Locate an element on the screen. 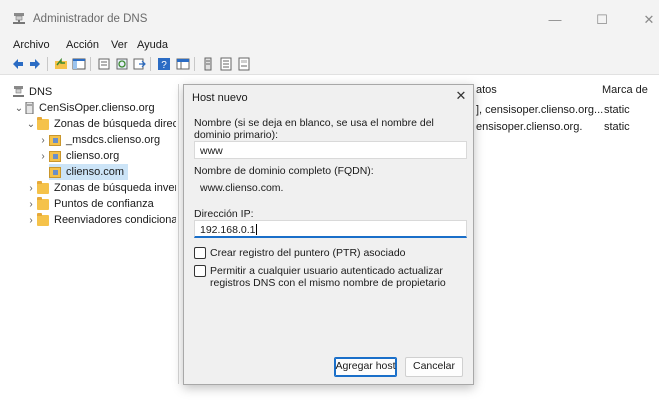  up-folder-icon is located at coordinates (61, 64).